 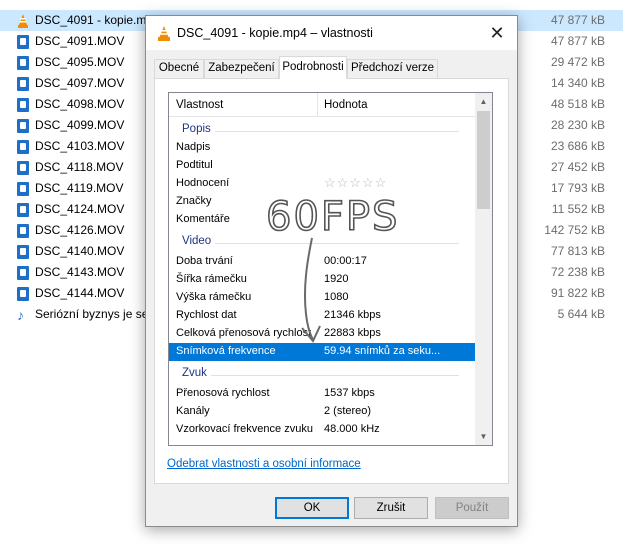 I want to click on file-size: 23 686 kB, so click(x=577, y=146).